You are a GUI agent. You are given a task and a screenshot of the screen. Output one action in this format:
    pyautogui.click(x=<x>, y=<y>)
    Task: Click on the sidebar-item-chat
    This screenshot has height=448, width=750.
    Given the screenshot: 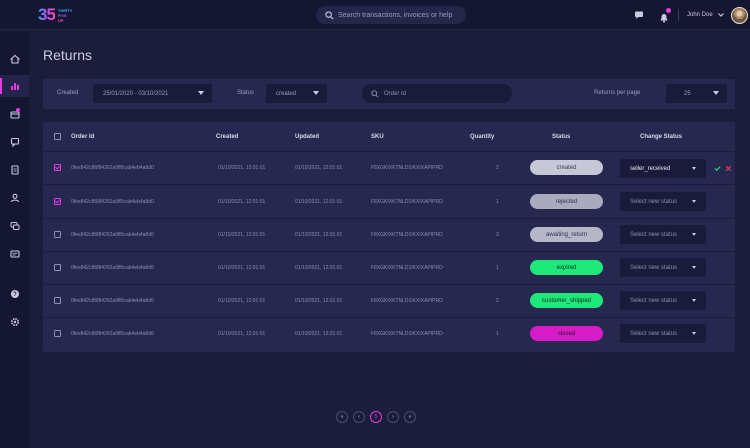 What is the action you would take?
    pyautogui.click(x=14, y=142)
    